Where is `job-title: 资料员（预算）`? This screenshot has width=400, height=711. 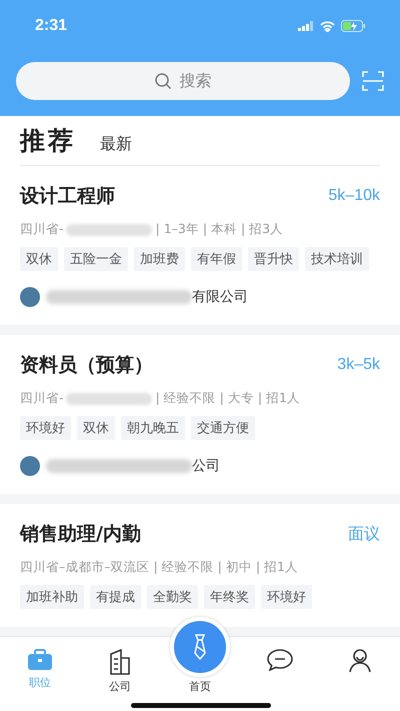 job-title: 资料员（预算） is located at coordinates (86, 365).